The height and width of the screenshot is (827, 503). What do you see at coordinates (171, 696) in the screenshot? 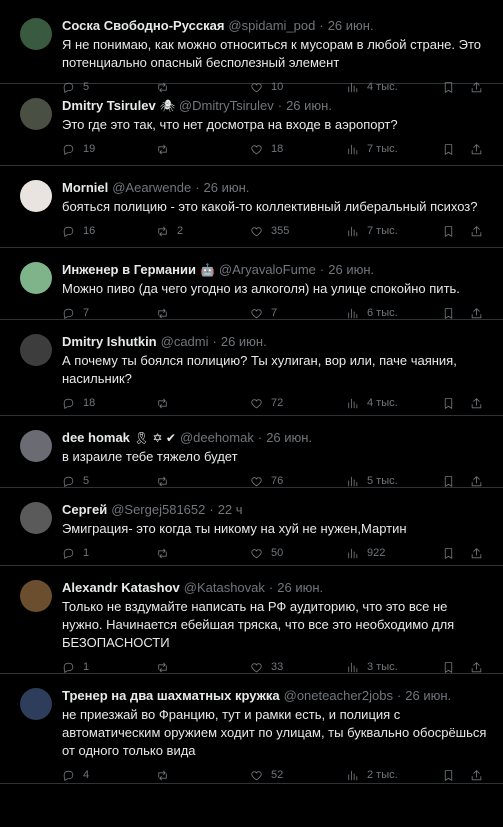
I see `author-name: Тренер на два шахматных кружка` at bounding box center [171, 696].